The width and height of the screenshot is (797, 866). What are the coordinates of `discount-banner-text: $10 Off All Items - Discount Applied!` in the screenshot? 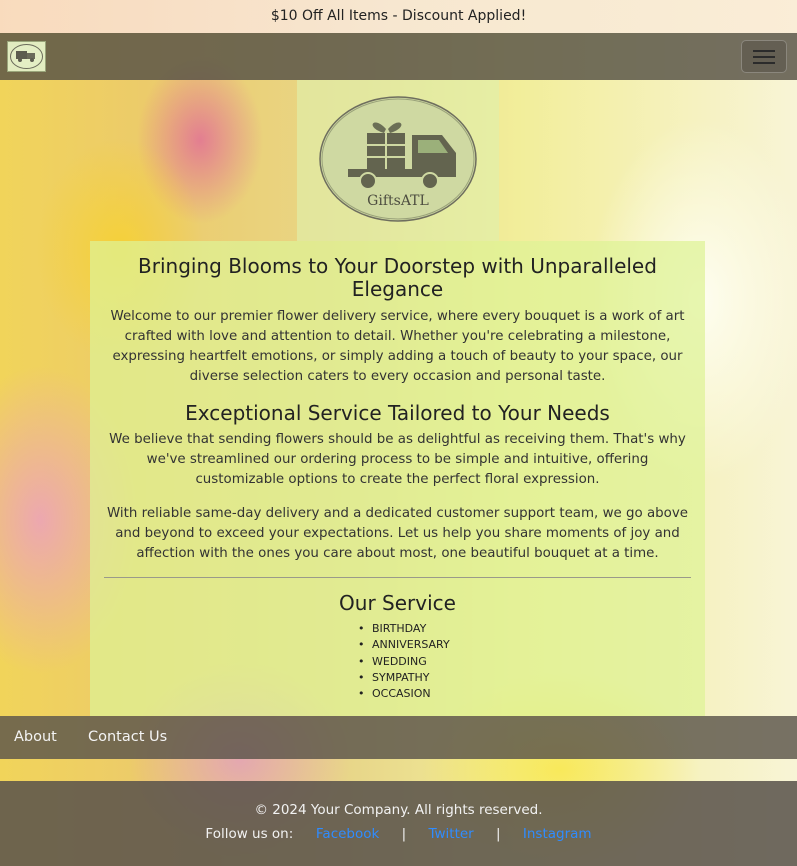 It's located at (398, 16).